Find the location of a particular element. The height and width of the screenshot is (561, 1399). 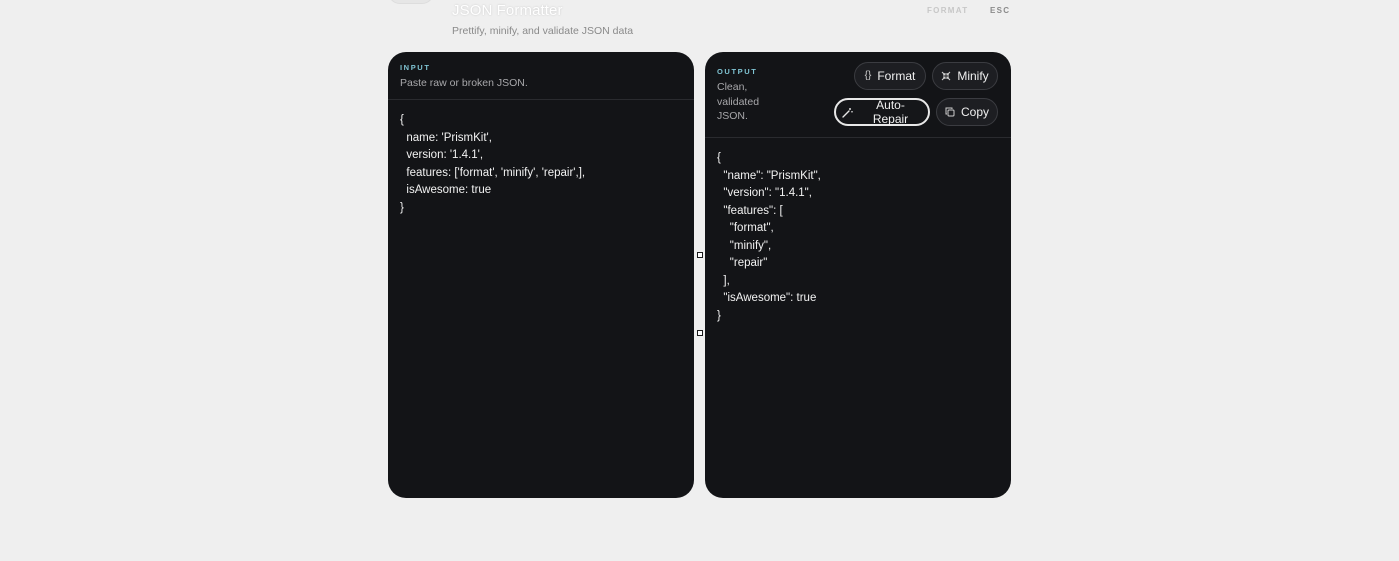

page-subtitle: Prettify, minify, and validate JSON data is located at coordinates (543, 31).